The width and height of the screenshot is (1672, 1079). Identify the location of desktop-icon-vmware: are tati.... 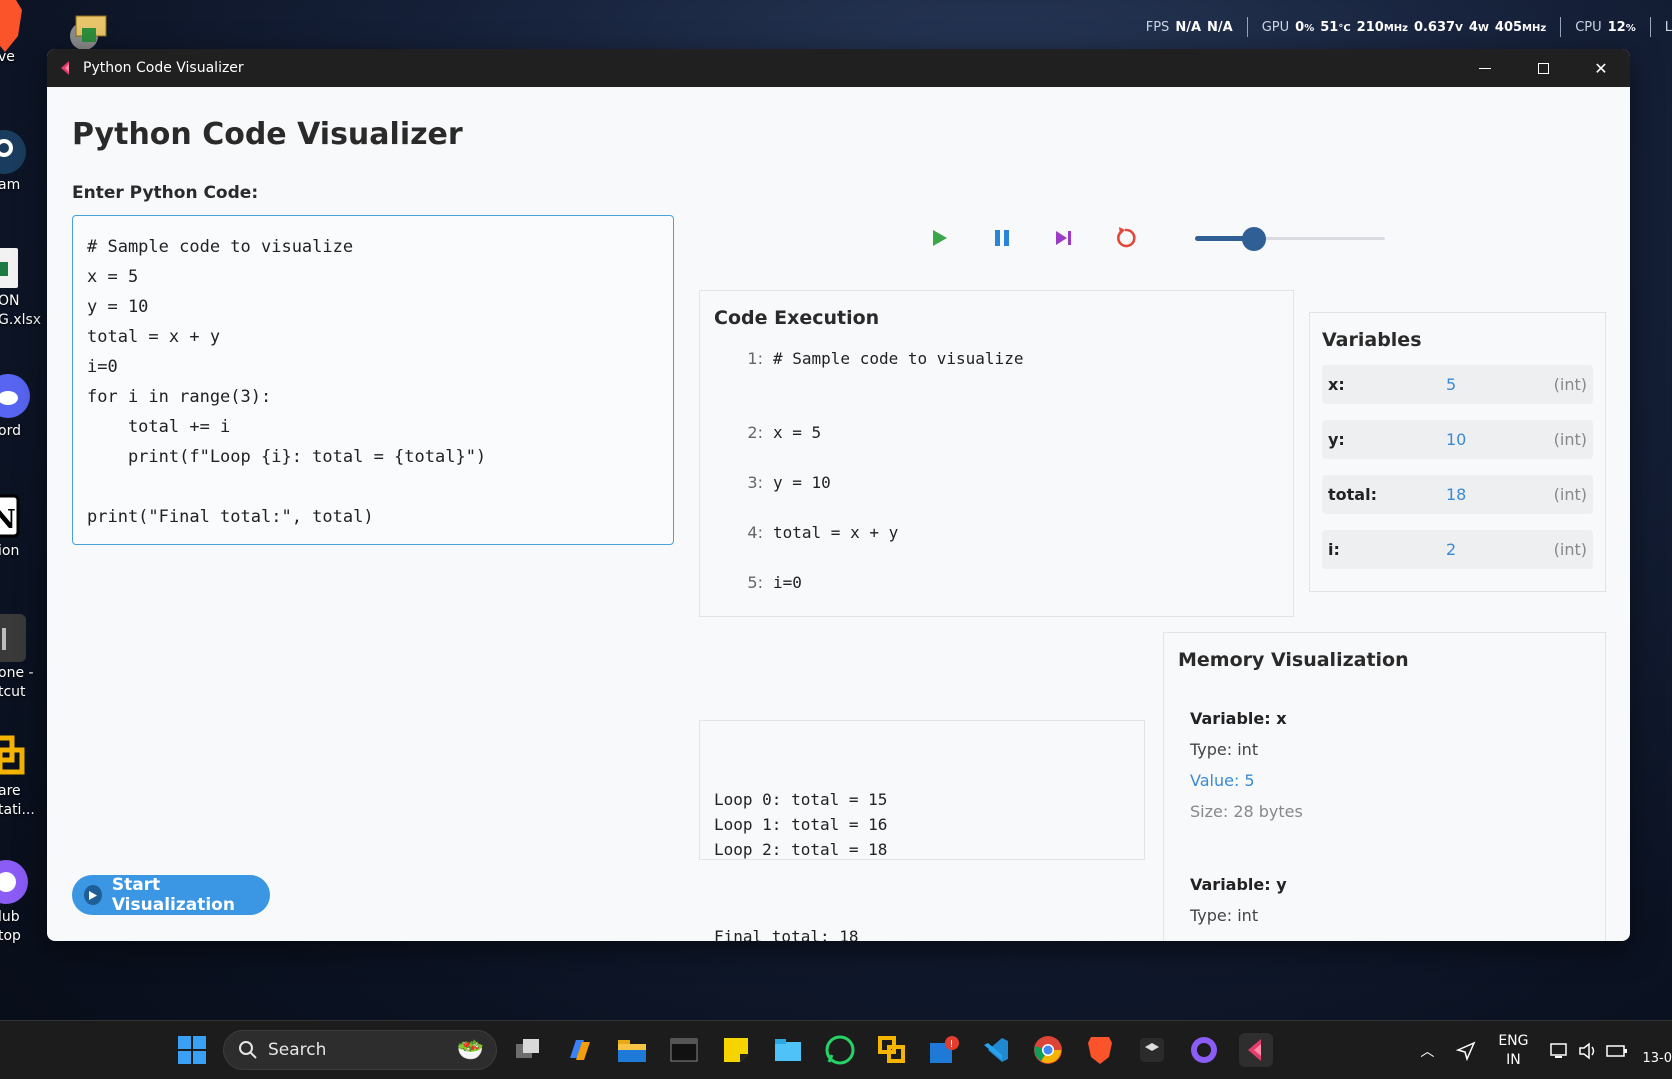
(24, 777).